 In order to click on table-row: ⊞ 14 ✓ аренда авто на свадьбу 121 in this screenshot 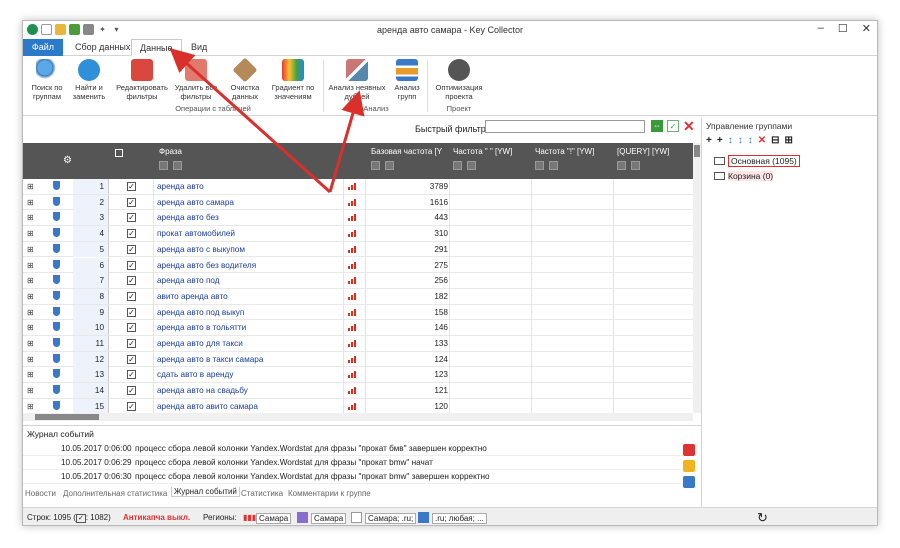, I will do `click(358, 391)`.